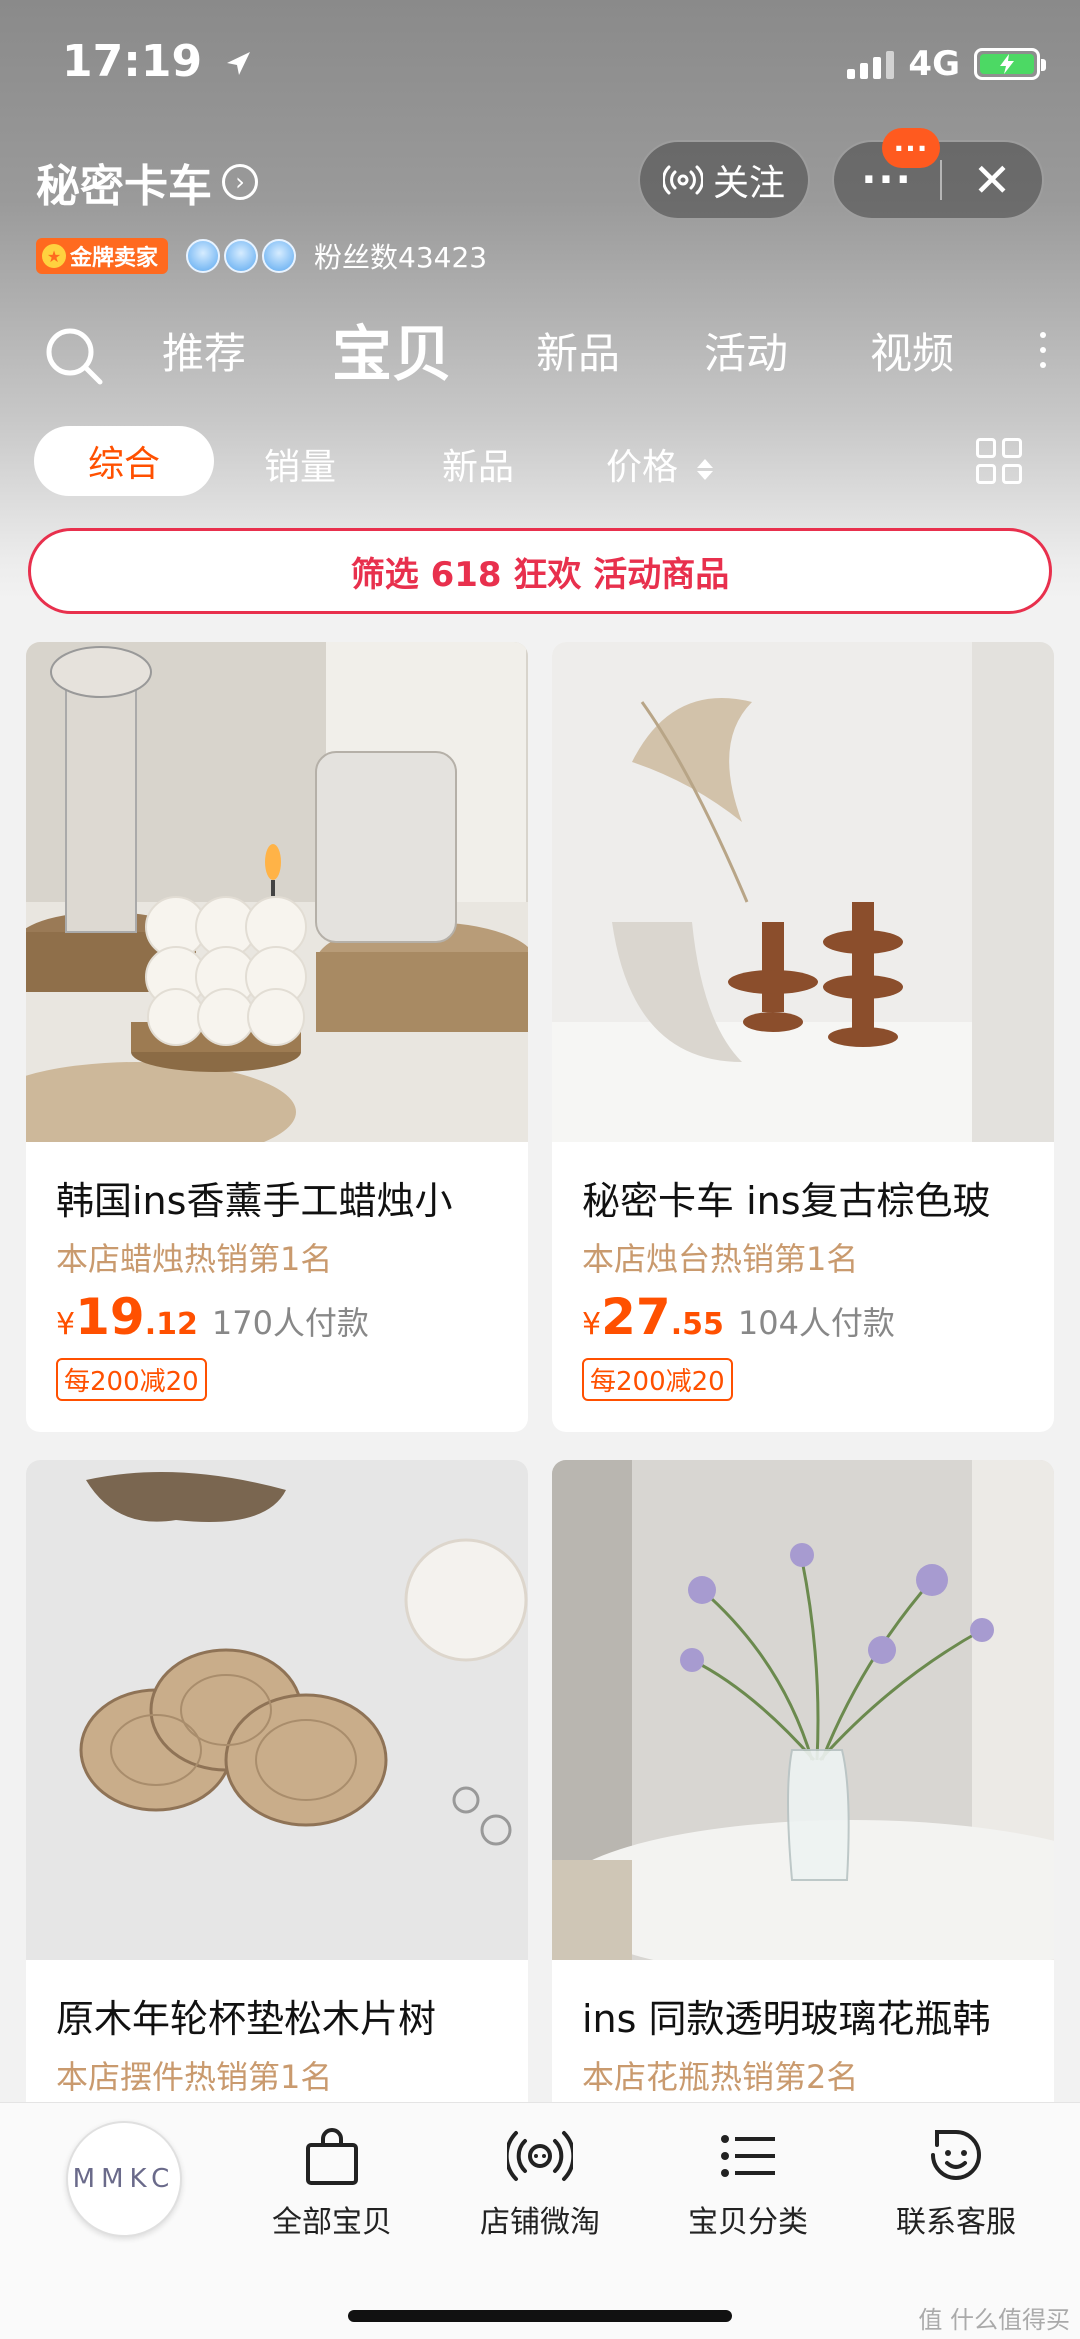  Describe the element at coordinates (697, 1324) in the screenshot. I see `price-decimal: .55` at that location.